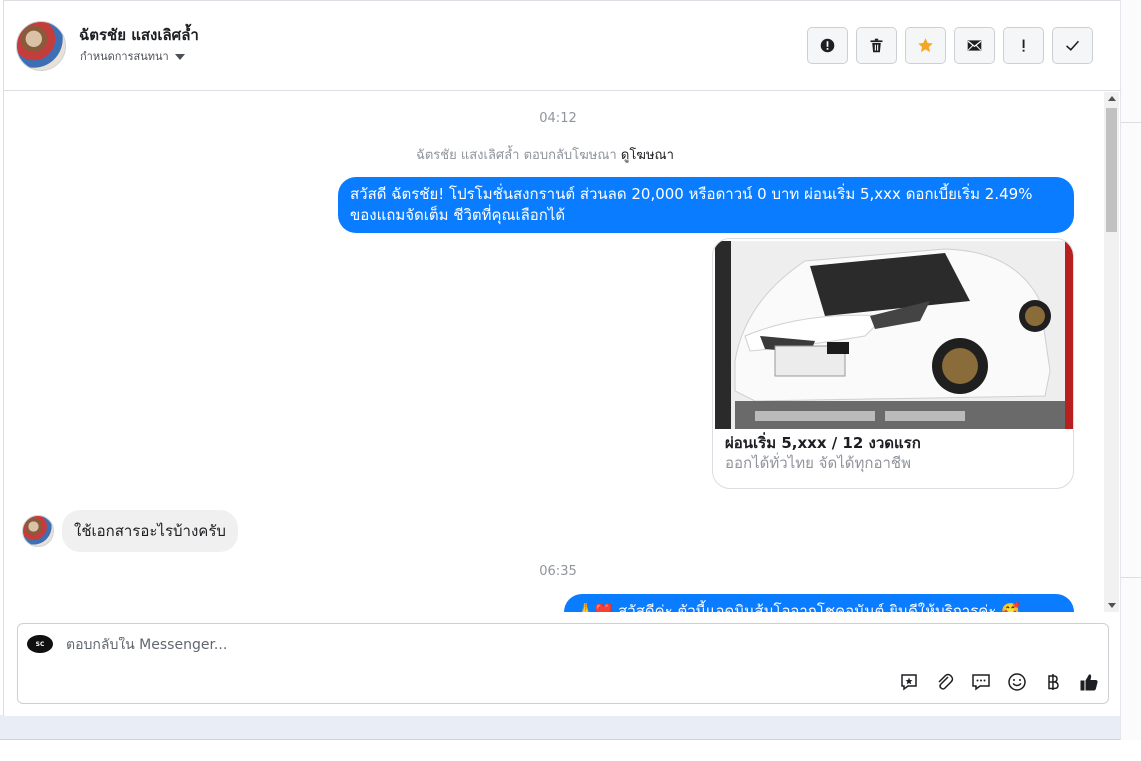 This screenshot has height=761, width=1141. What do you see at coordinates (1111, 170) in the screenshot?
I see `scrollbar-thumb` at bounding box center [1111, 170].